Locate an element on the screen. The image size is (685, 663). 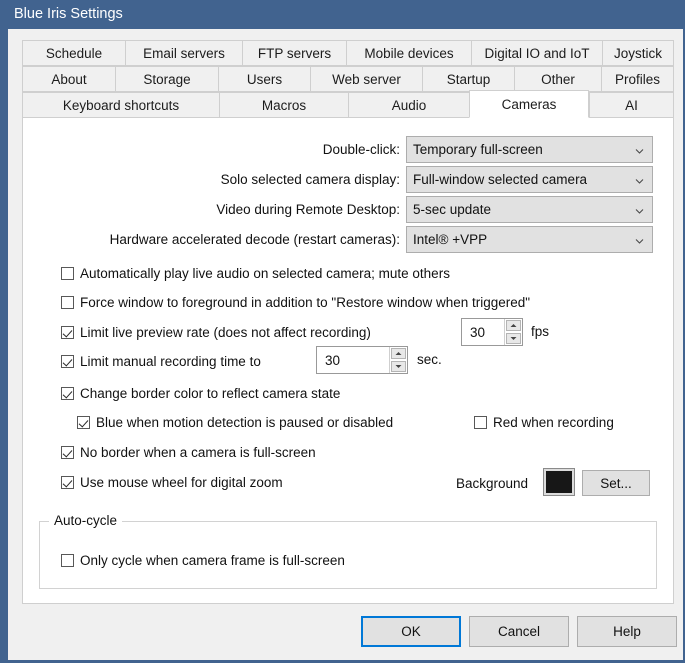
tab-digital-io-and-iot: Digital IO and IoT is located at coordinates (536, 53).